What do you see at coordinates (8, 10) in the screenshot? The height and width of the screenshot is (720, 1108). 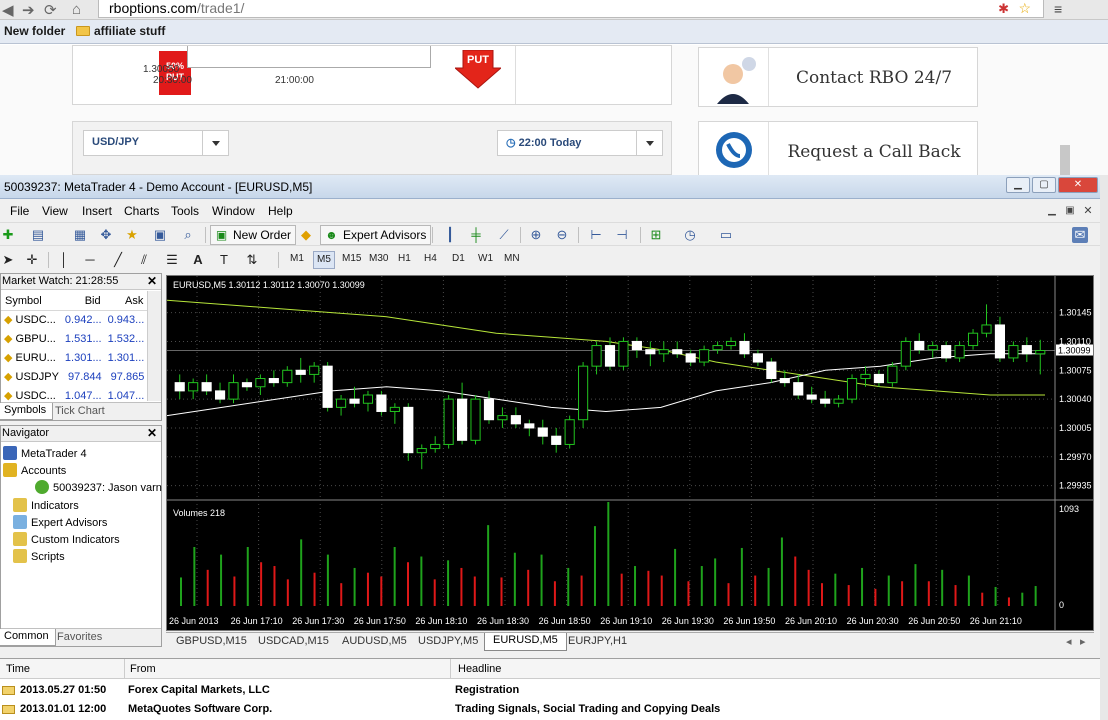 I see `back-icon: ◀` at bounding box center [8, 10].